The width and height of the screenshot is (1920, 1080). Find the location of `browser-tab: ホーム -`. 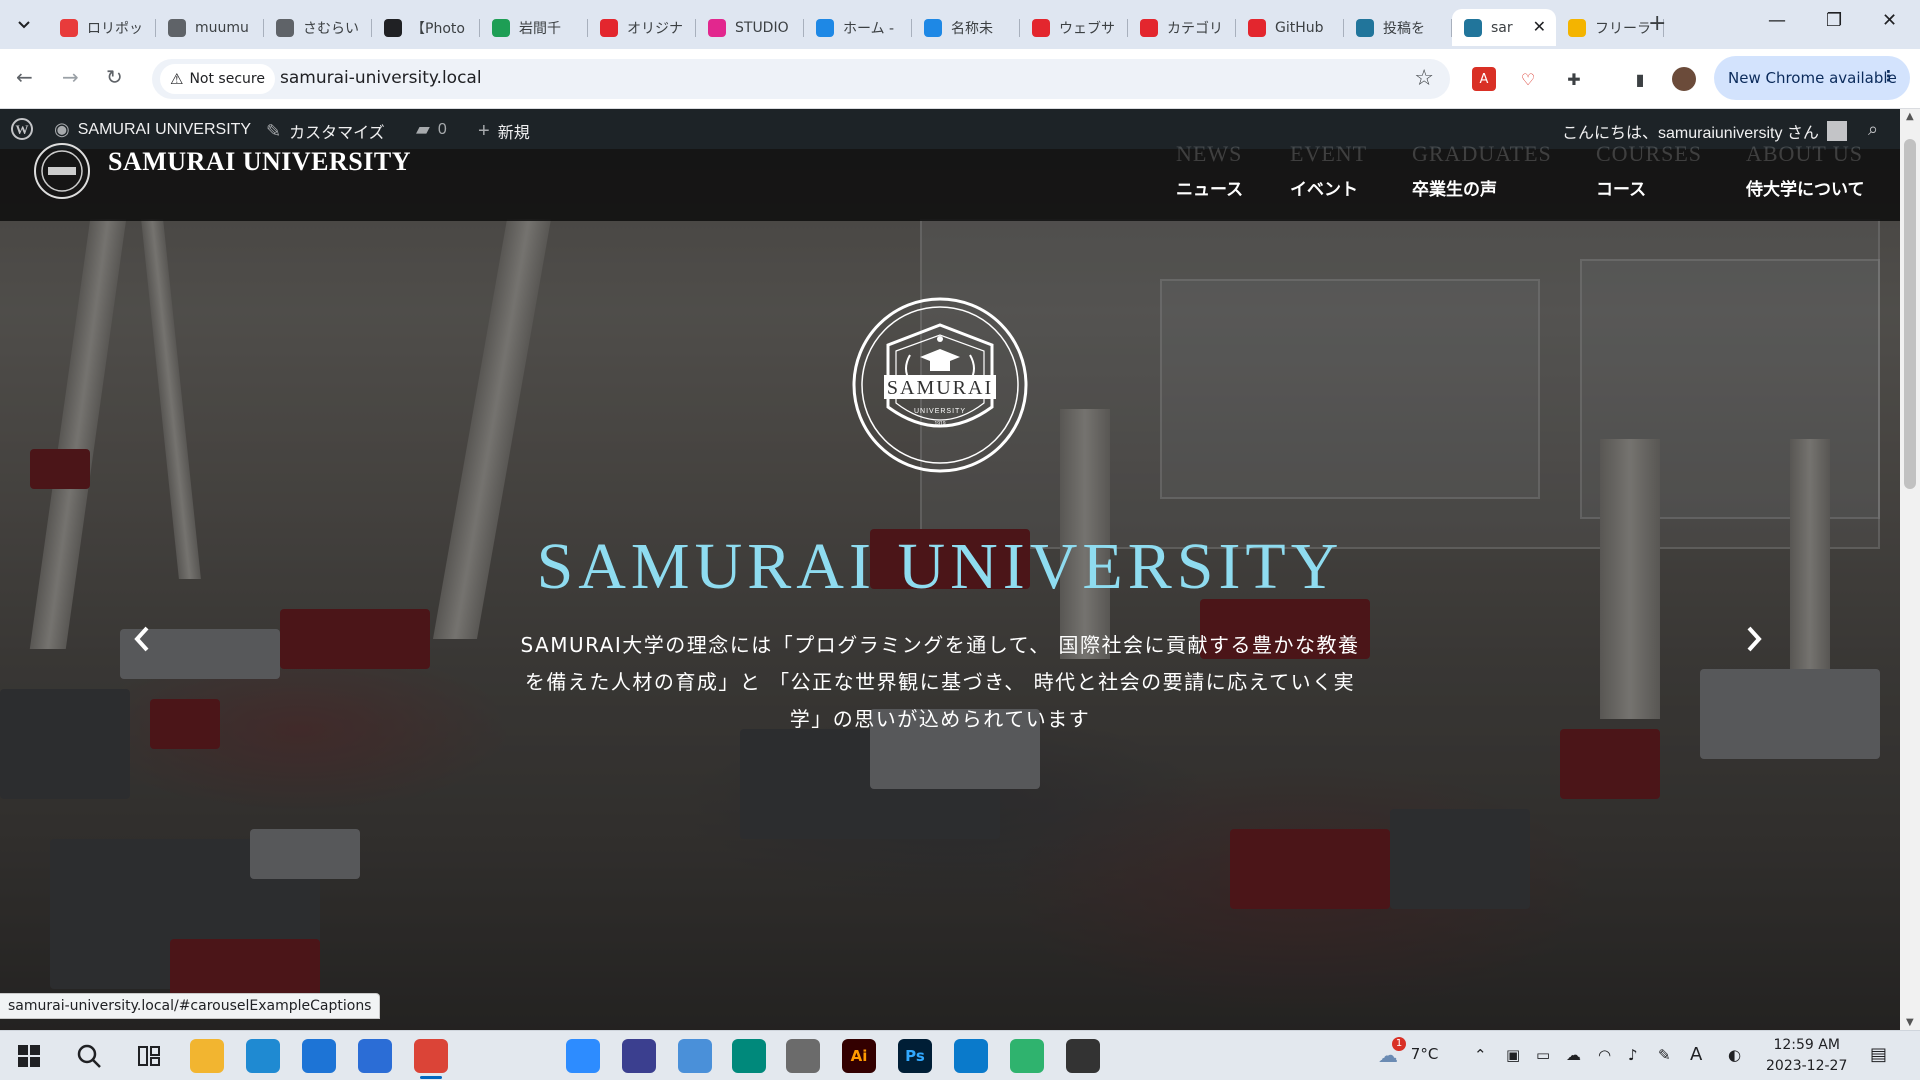

browser-tab: ホーム - is located at coordinates (858, 27).